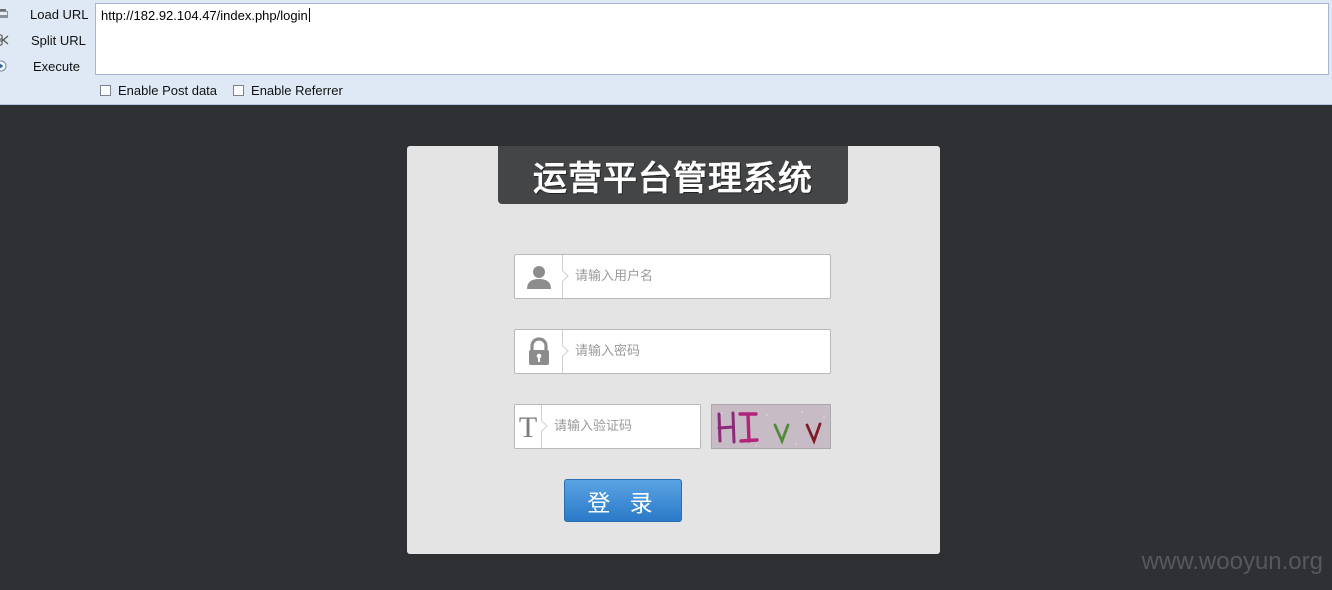 Image resolution: width=1332 pixels, height=590 pixels. Describe the element at coordinates (712, 39) in the screenshot. I see `url-textarea: http://182.92.104.47/index.php/login` at that location.